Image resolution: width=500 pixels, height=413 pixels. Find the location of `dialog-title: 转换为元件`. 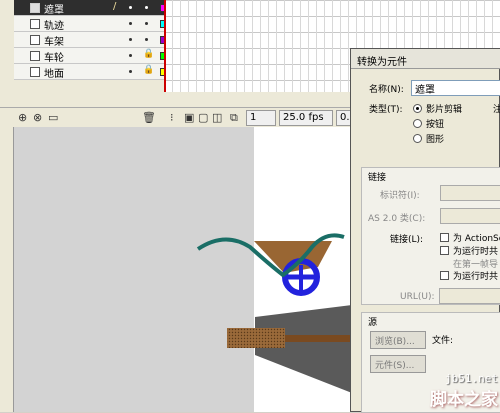

dialog-title: 转换为元件 is located at coordinates (425, 59).